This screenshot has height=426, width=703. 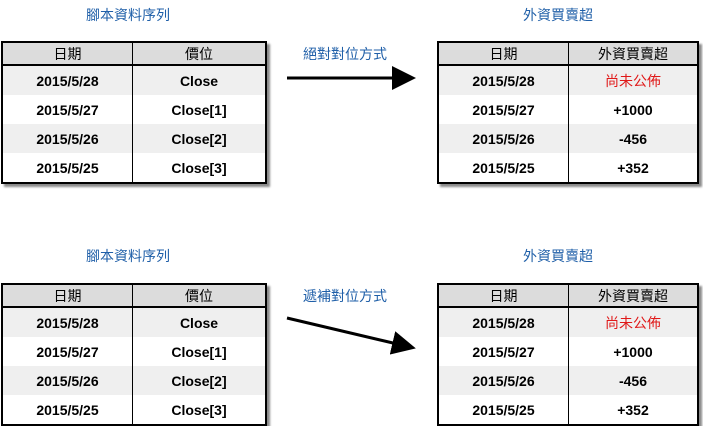 What do you see at coordinates (351, 335) in the screenshot?
I see `fill-mapping-arrow` at bounding box center [351, 335].